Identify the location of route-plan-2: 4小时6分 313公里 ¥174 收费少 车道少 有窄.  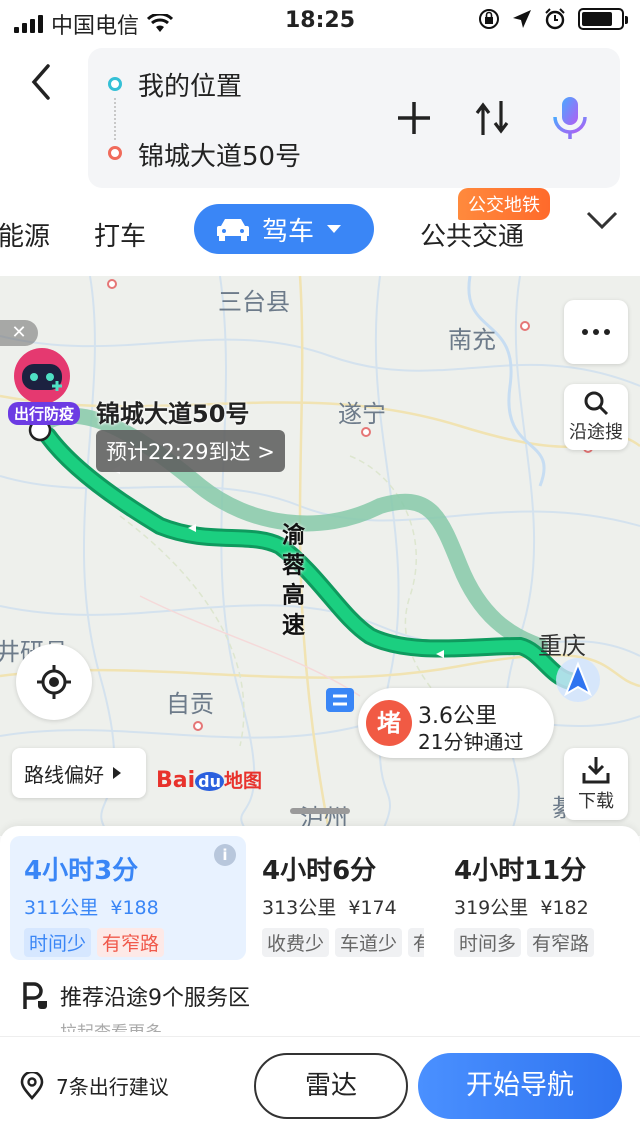
(343, 898).